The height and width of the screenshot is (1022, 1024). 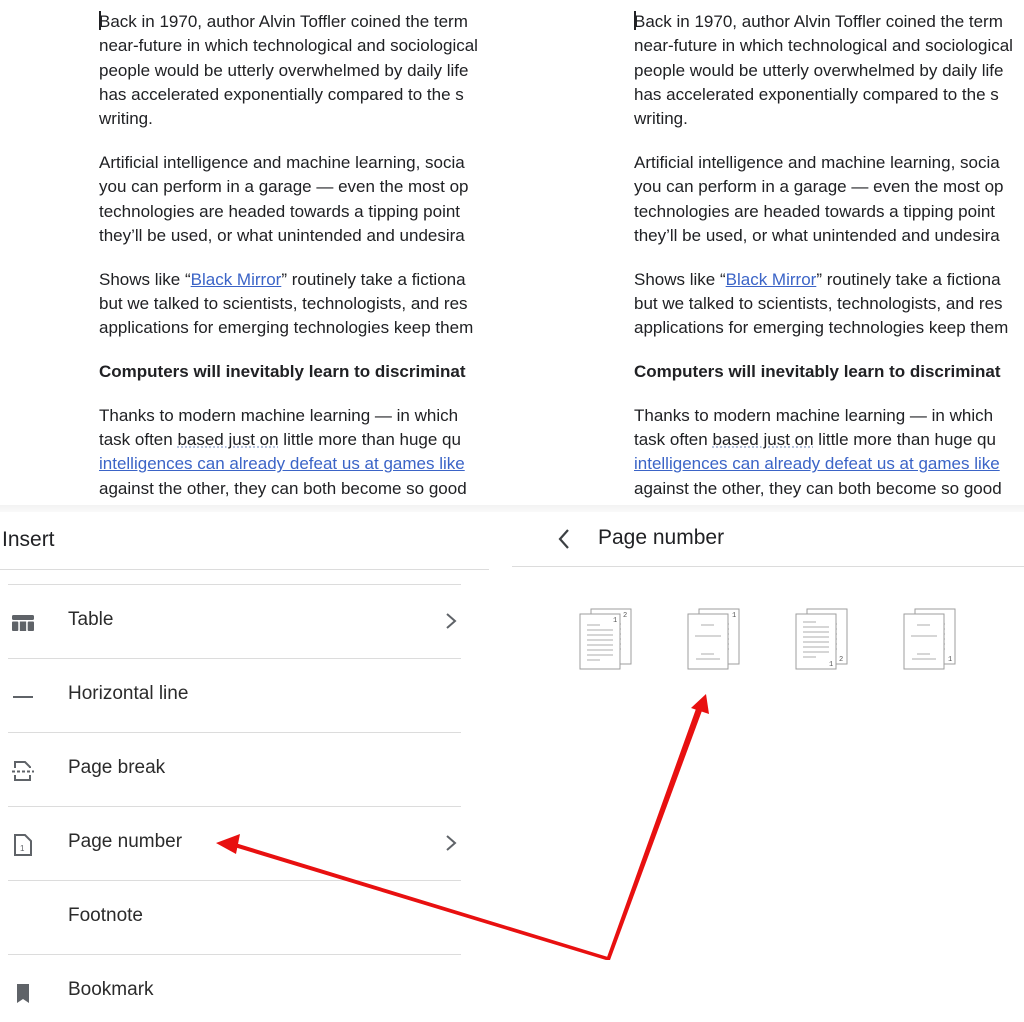 I want to click on table-icon, so click(x=23, y=623).